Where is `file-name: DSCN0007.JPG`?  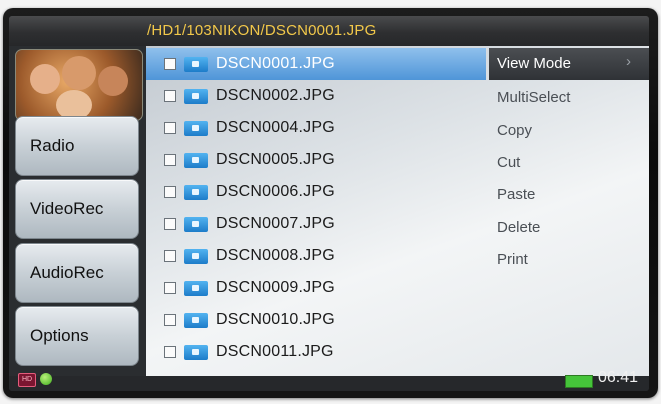
file-name: DSCN0007.JPG is located at coordinates (275, 223).